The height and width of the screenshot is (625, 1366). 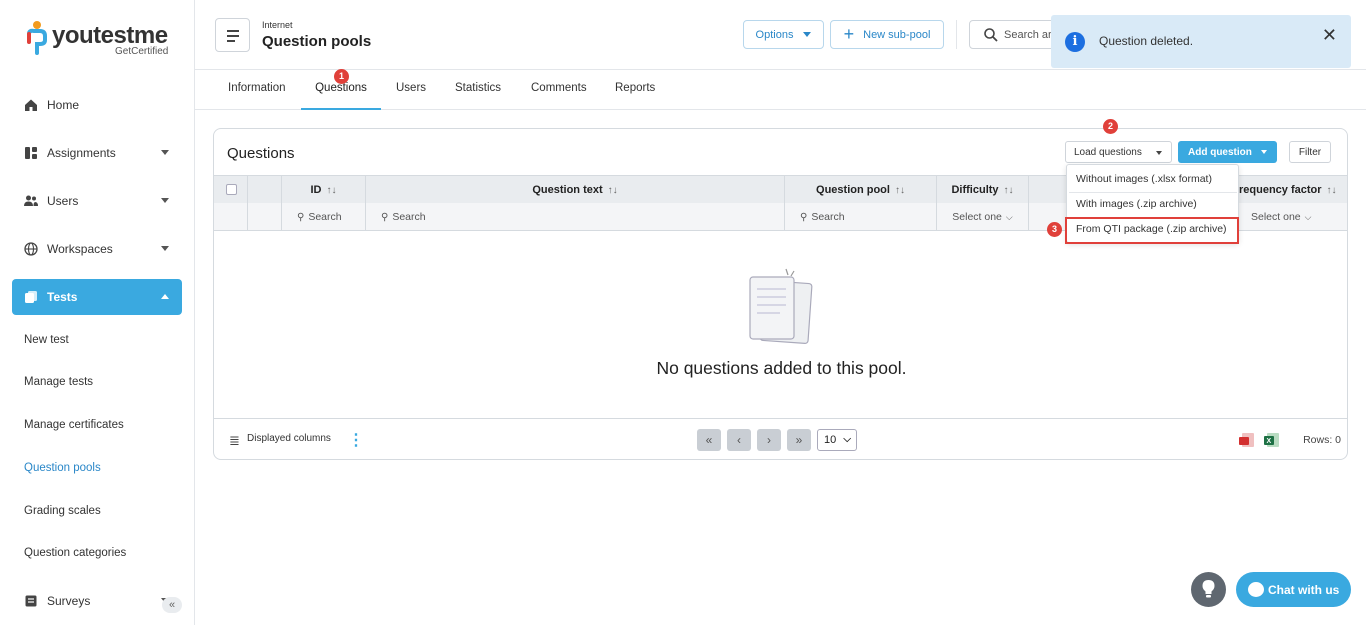 I want to click on sidebar-subitem-grading-scales: Grading scales, so click(x=62, y=511).